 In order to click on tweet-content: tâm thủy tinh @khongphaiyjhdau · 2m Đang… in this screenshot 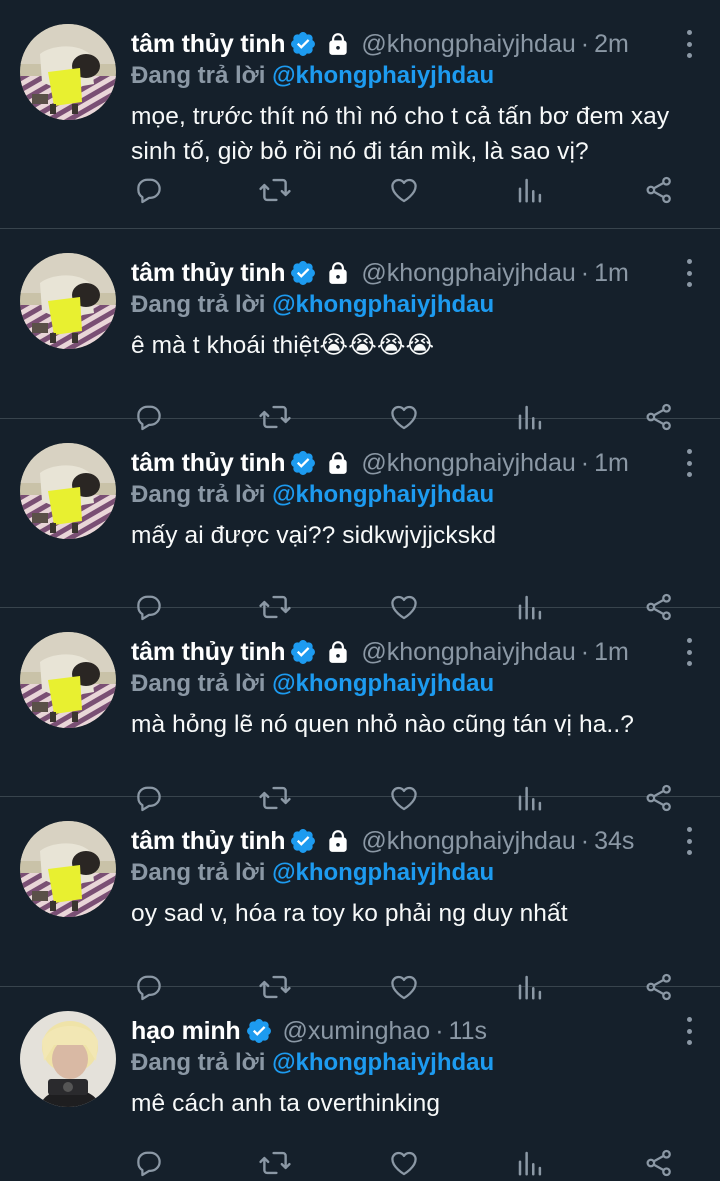, I will do `click(415, 97)`.